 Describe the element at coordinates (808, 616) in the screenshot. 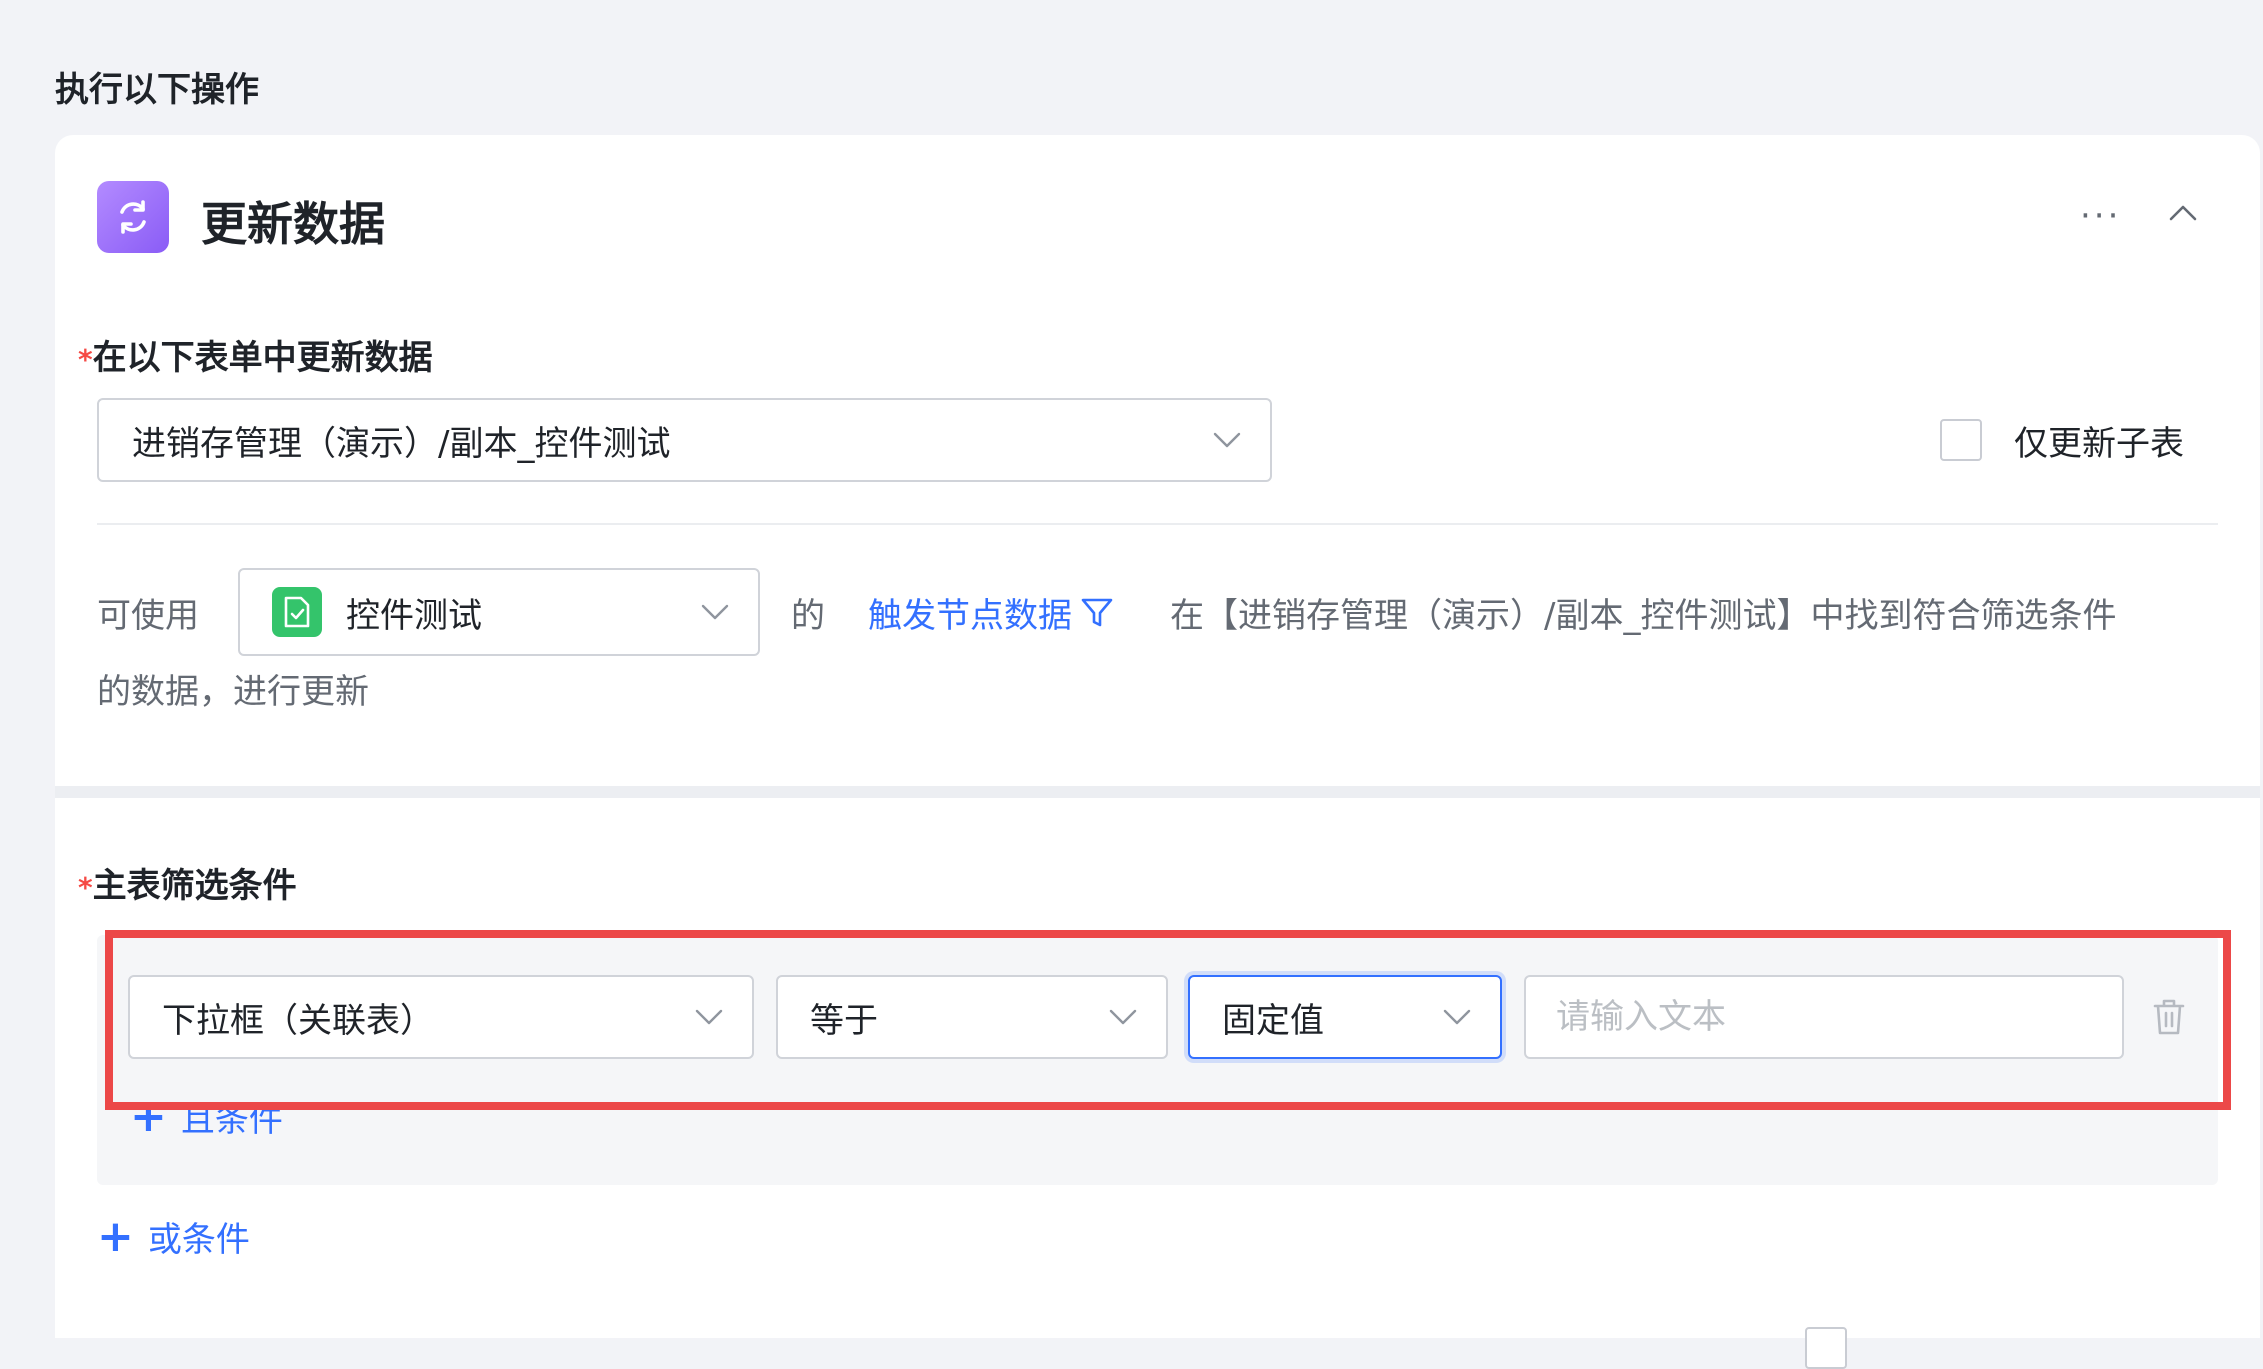

I see `data-source-middle: 的` at that location.